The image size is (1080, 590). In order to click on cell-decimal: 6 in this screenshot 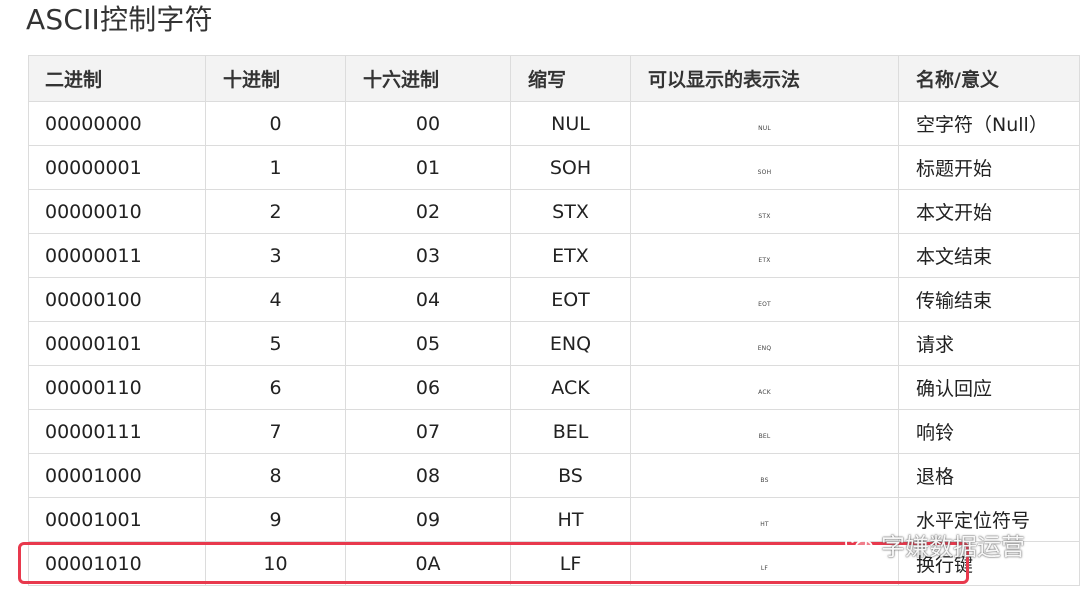, I will do `click(275, 387)`.